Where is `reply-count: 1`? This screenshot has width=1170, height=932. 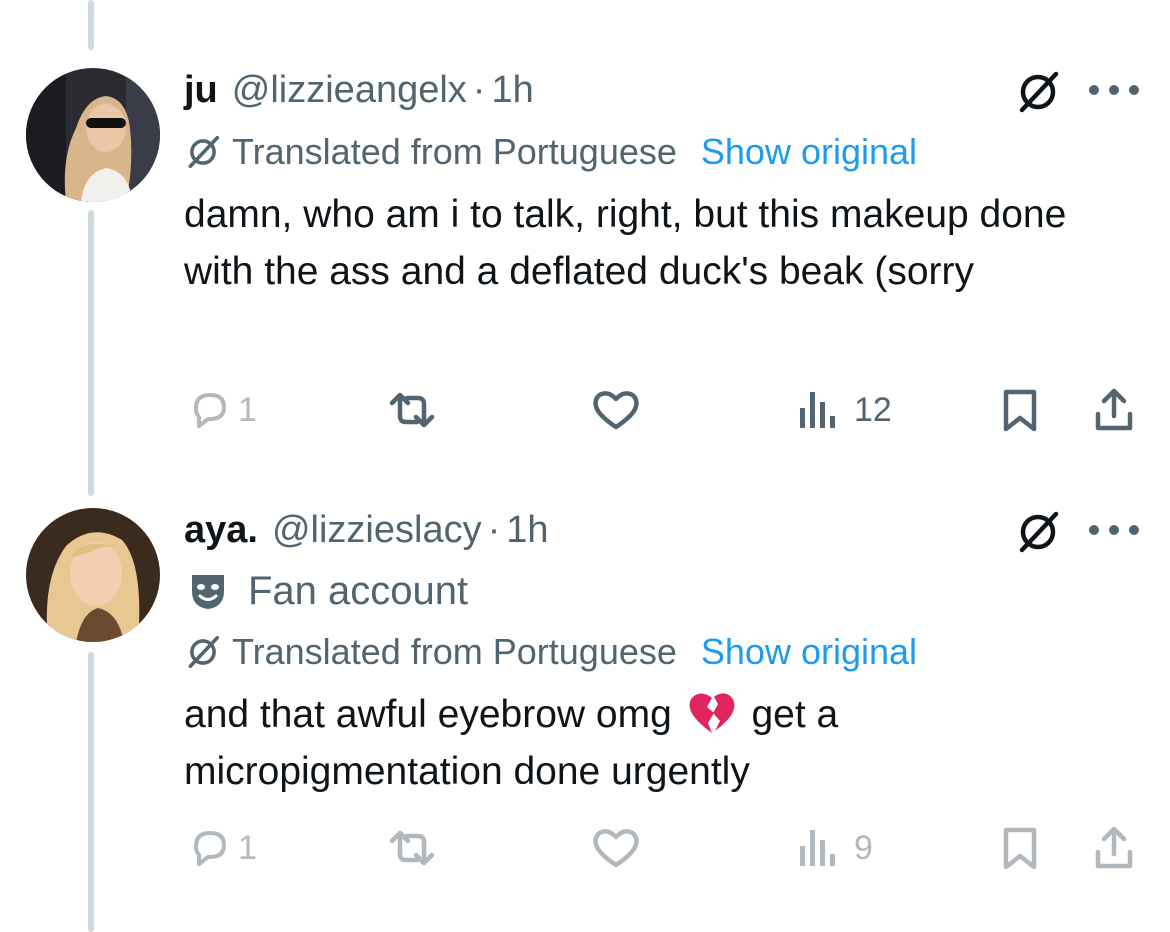 reply-count: 1 is located at coordinates (247, 847).